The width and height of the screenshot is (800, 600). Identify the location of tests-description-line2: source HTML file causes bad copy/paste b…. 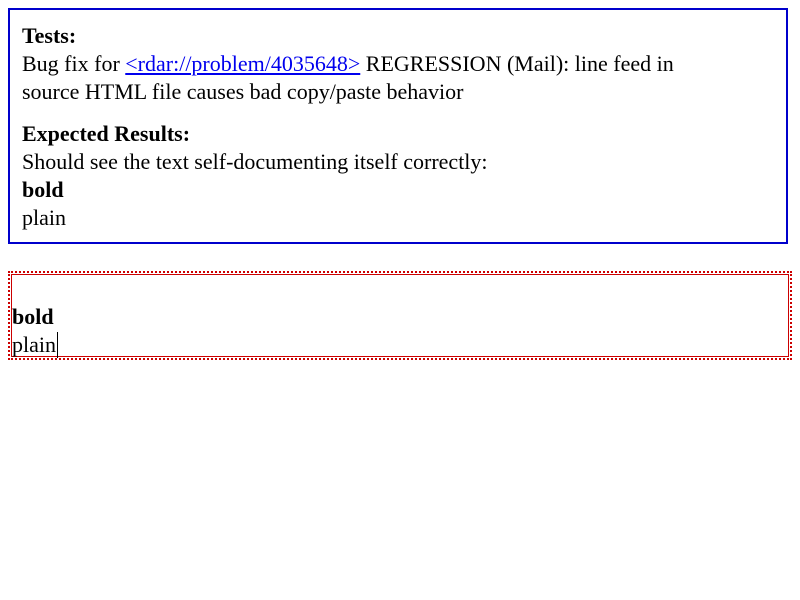
(243, 91).